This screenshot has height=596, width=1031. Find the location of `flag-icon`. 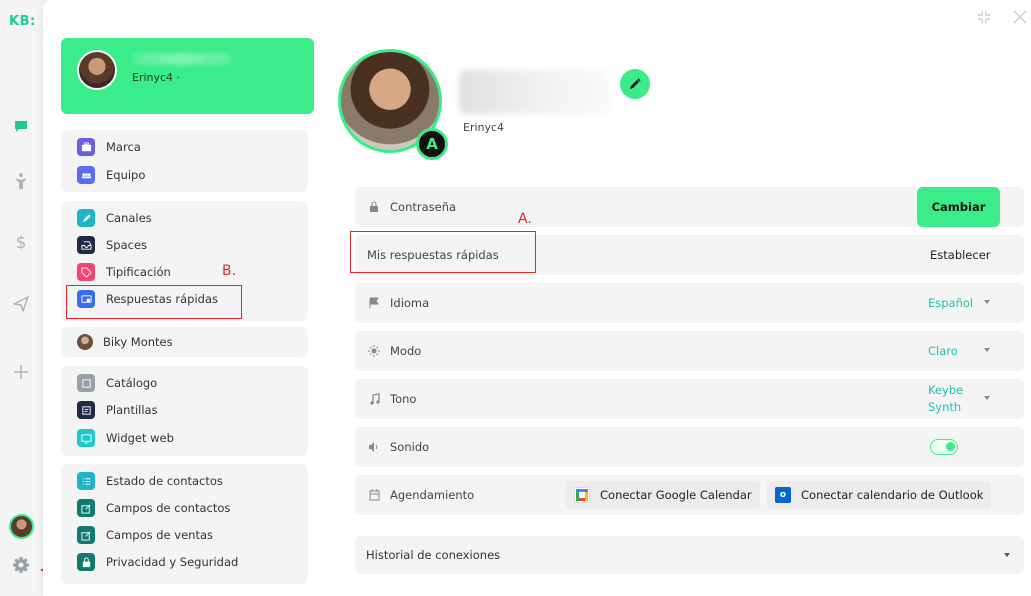

flag-icon is located at coordinates (374, 303).